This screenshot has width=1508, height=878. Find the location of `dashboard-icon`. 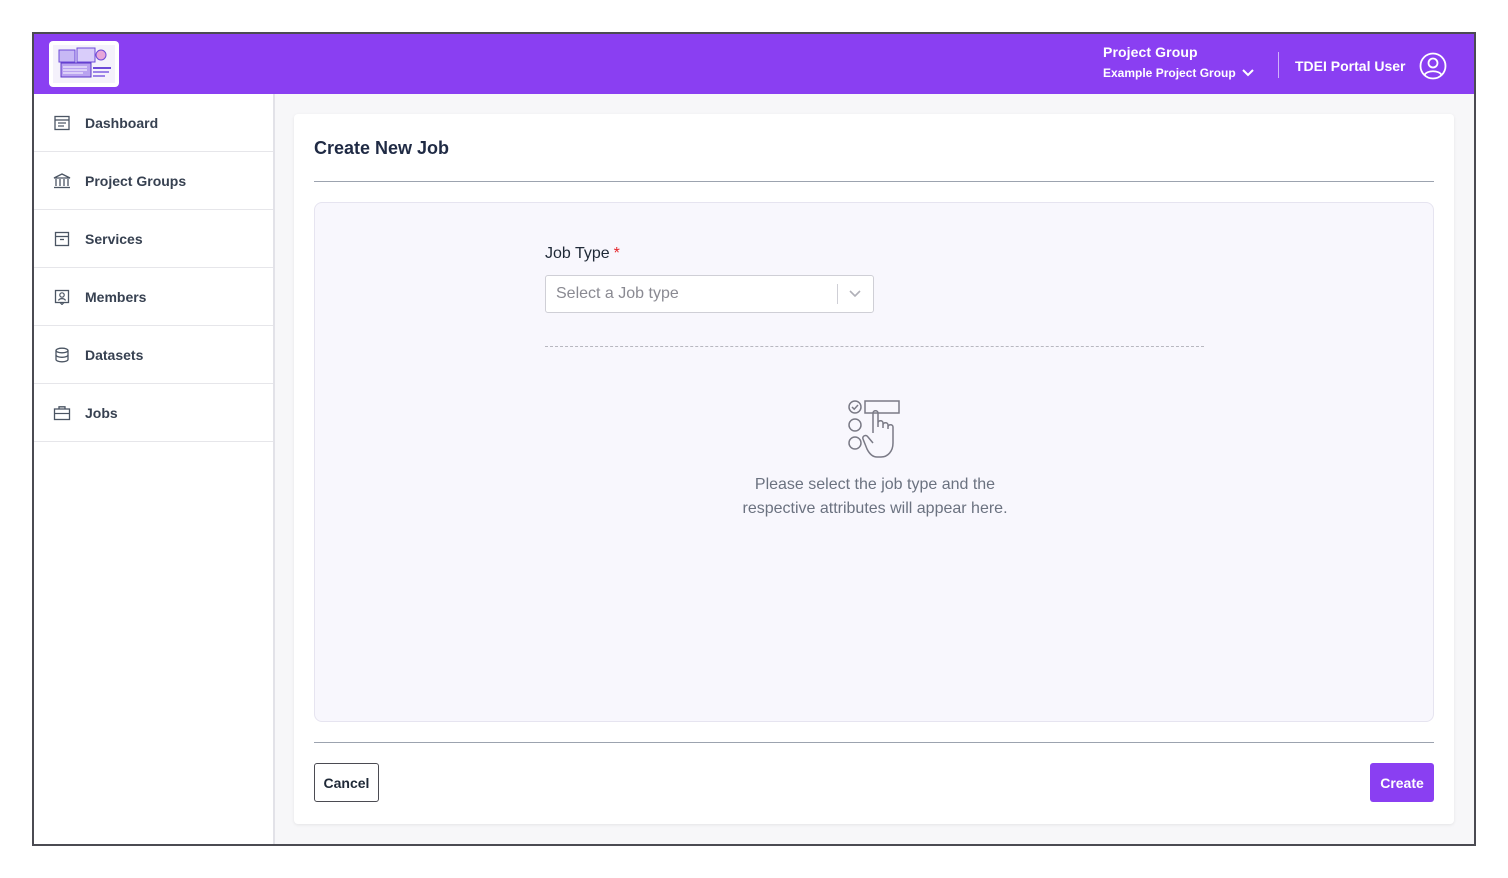

dashboard-icon is located at coordinates (62, 123).